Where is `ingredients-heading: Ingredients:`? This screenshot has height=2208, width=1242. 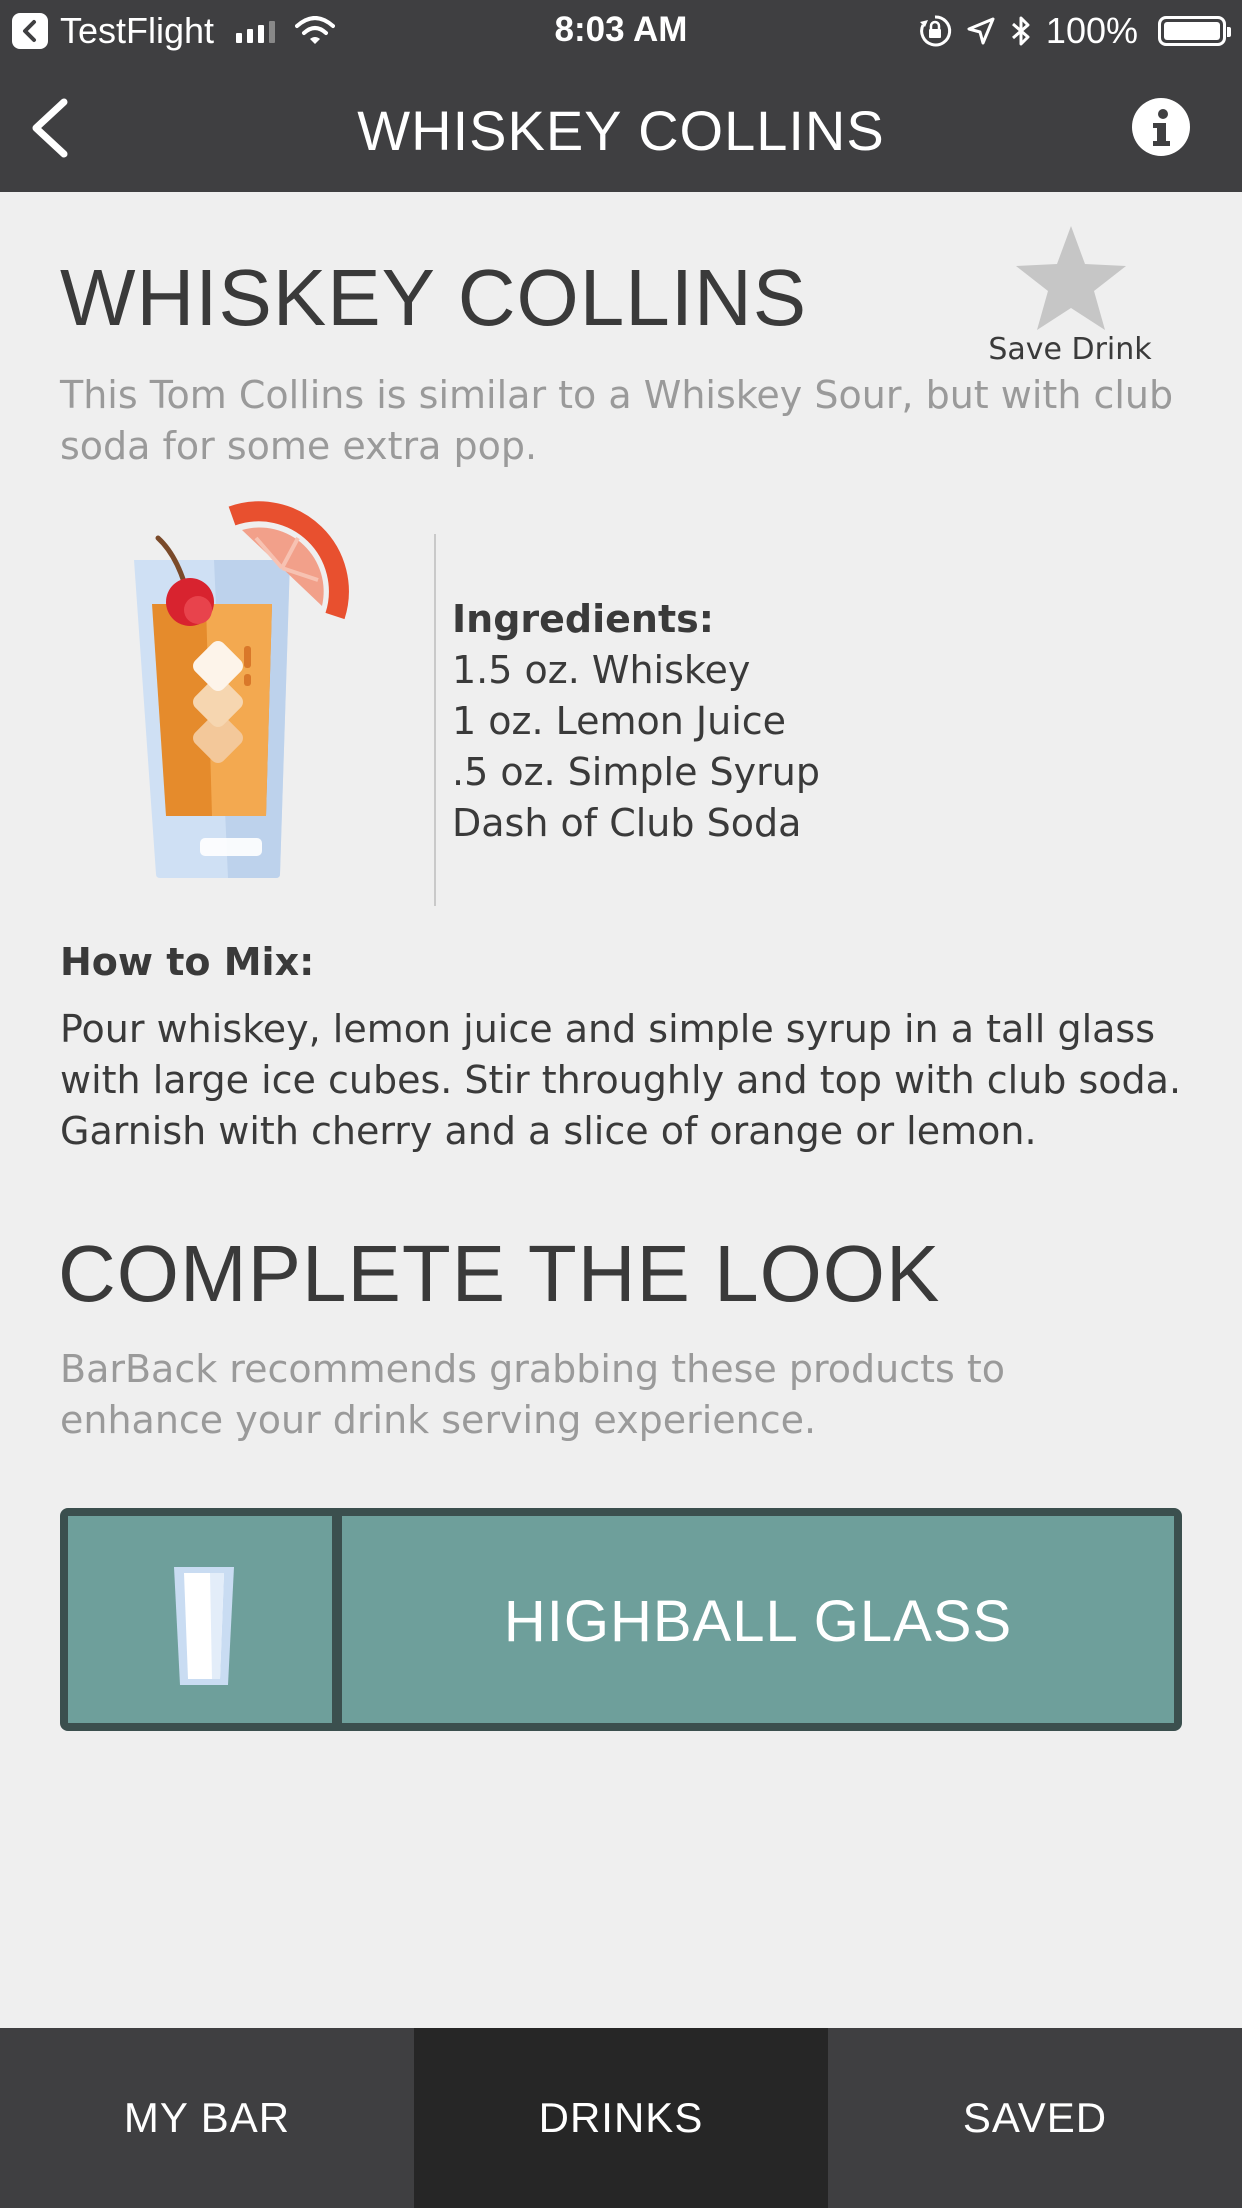 ingredients-heading: Ingredients: is located at coordinates (583, 619).